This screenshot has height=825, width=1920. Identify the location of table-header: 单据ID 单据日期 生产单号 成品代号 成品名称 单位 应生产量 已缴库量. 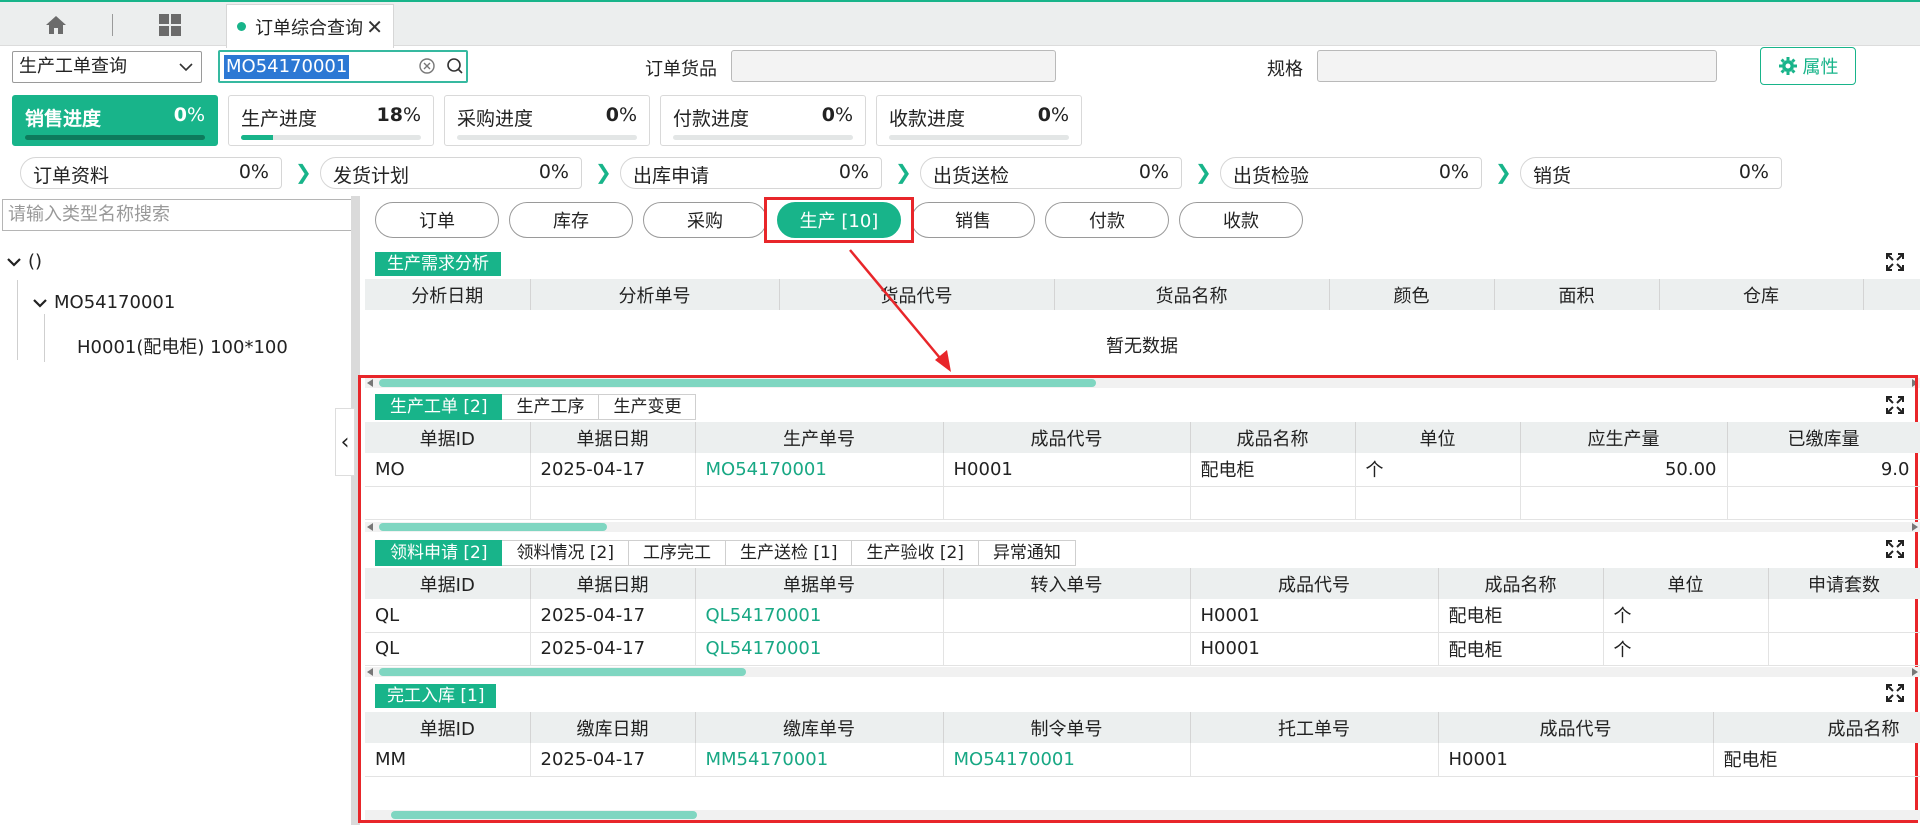
(1142, 437).